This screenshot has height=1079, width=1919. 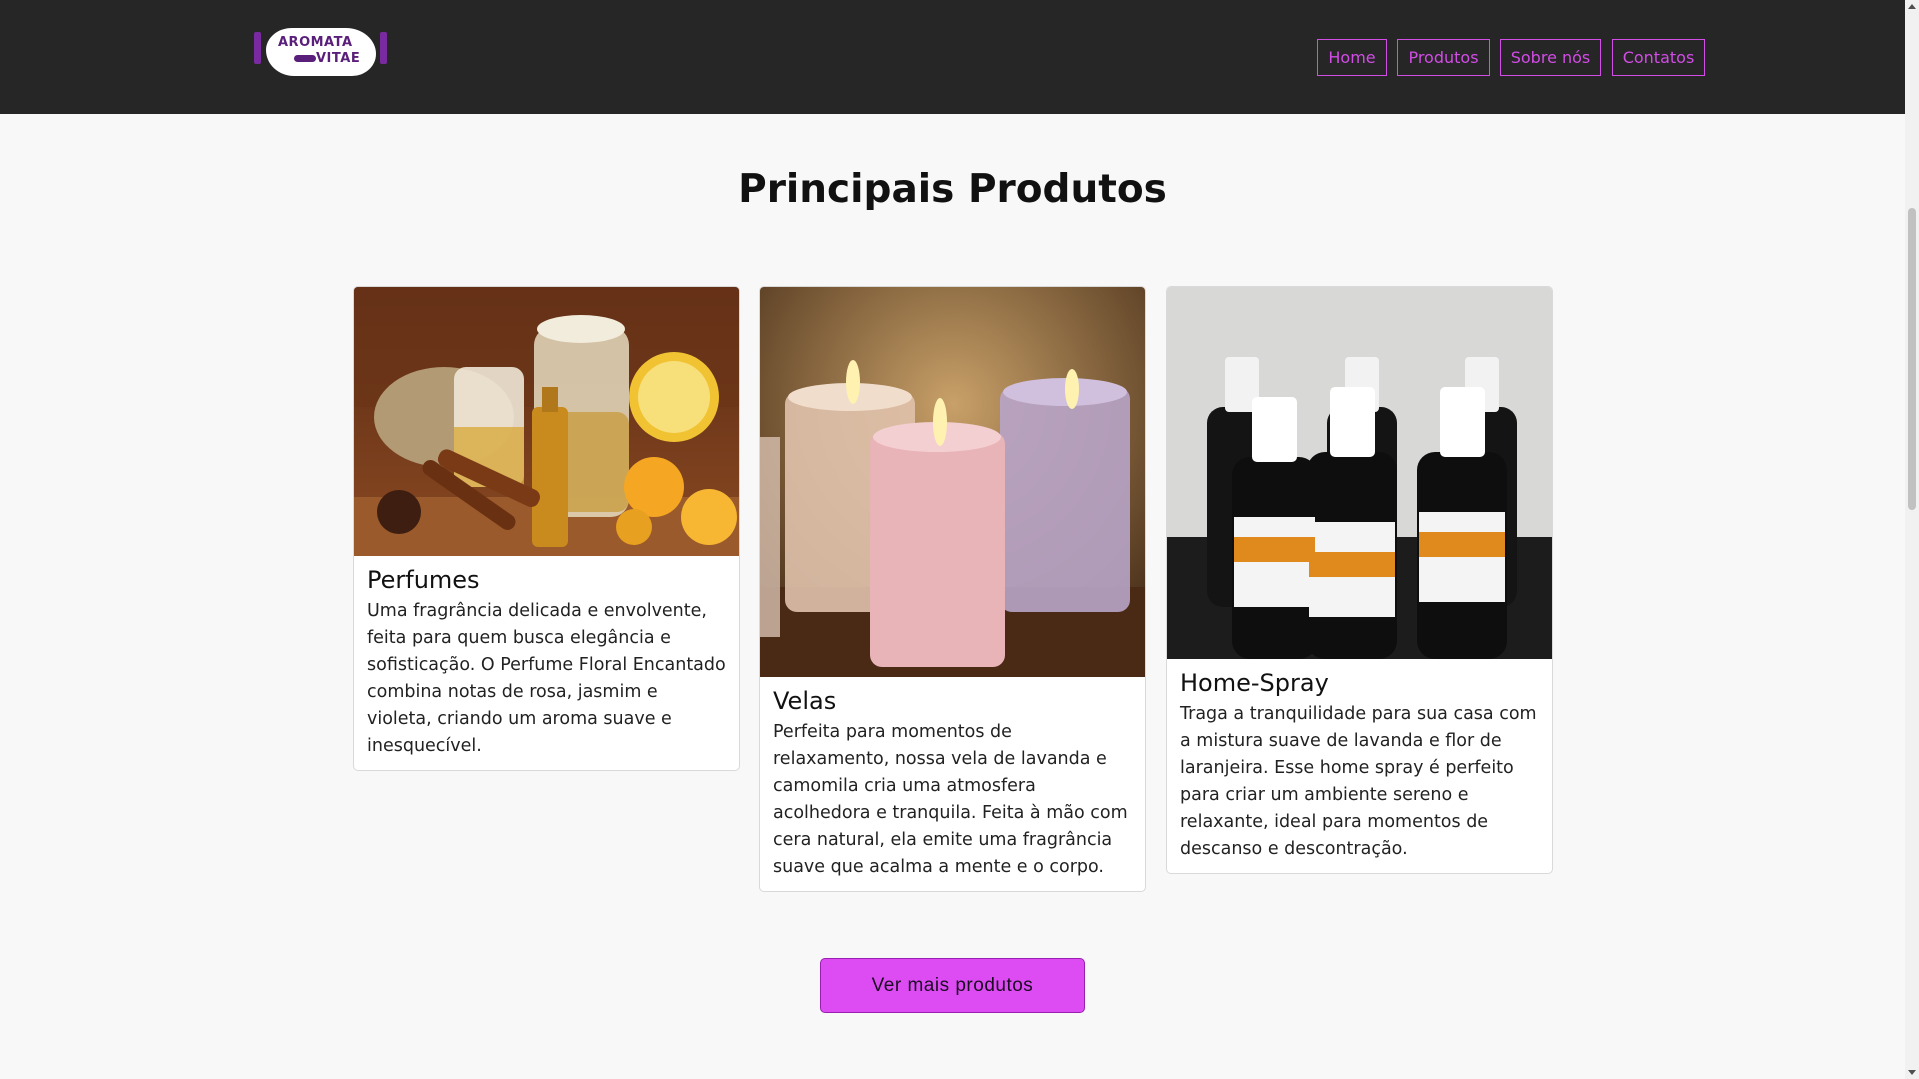 I want to click on nav-sobre-nos: Sobre nós, so click(x=1550, y=57).